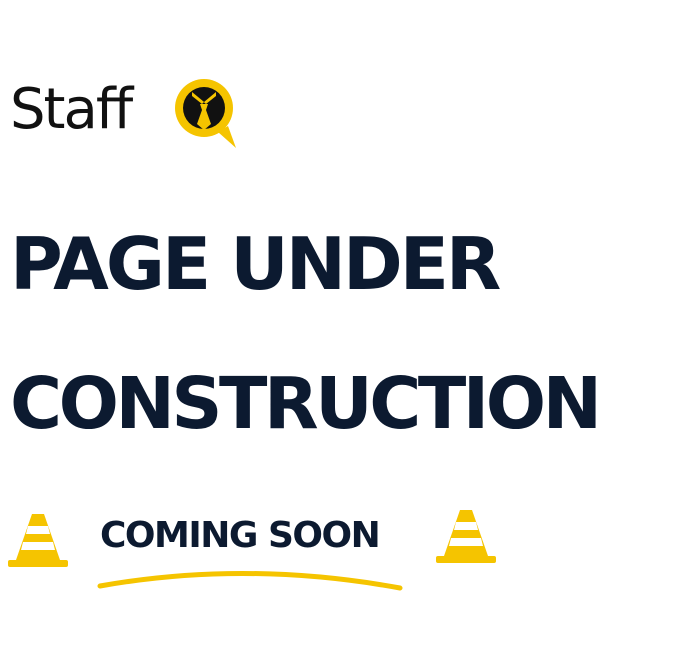 Image resolution: width=683 pixels, height=663 pixels. What do you see at coordinates (71, 109) in the screenshot?
I see `logo-wordmark: Staff` at bounding box center [71, 109].